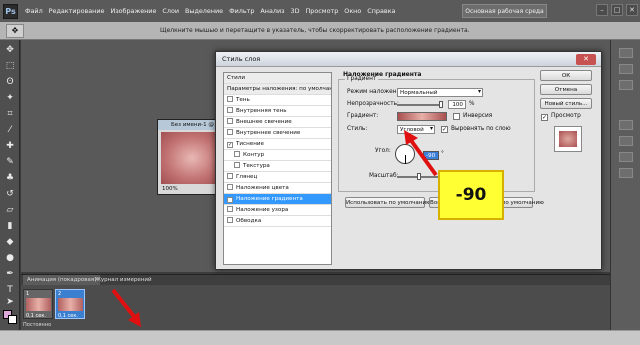 This screenshot has height=345, width=640. I want to click on arrow-to-angle-icon, so click(421, 153).